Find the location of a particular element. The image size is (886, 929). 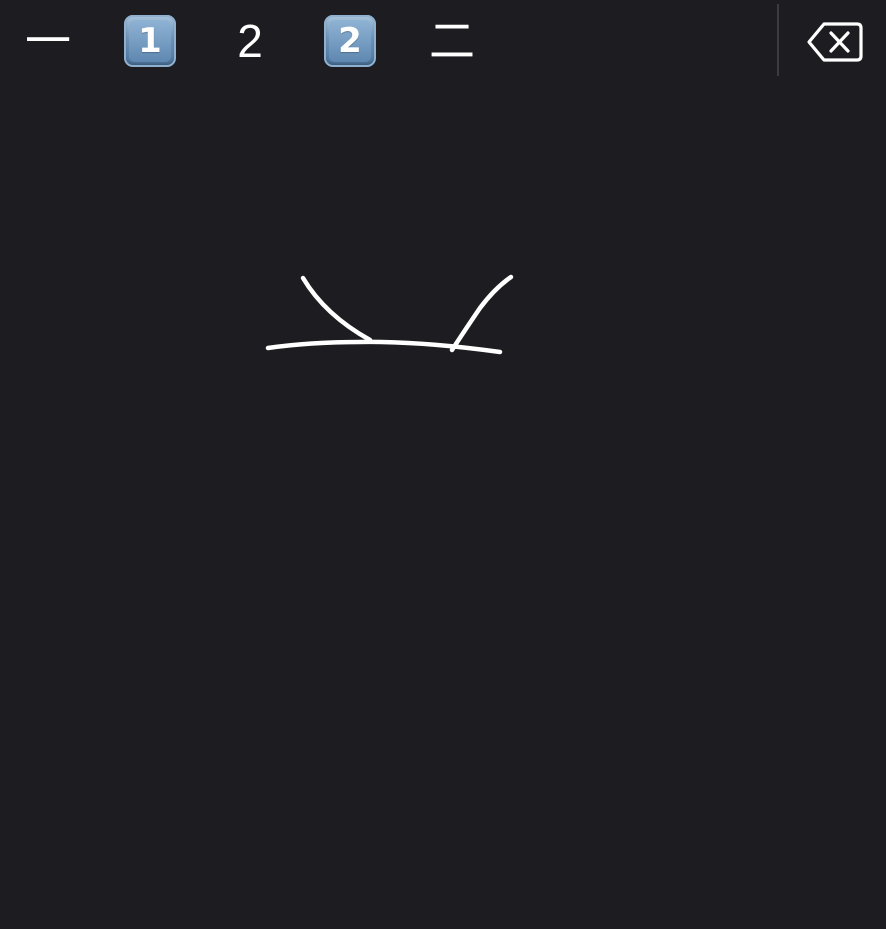

candidate-two: 2 is located at coordinates (250, 41).